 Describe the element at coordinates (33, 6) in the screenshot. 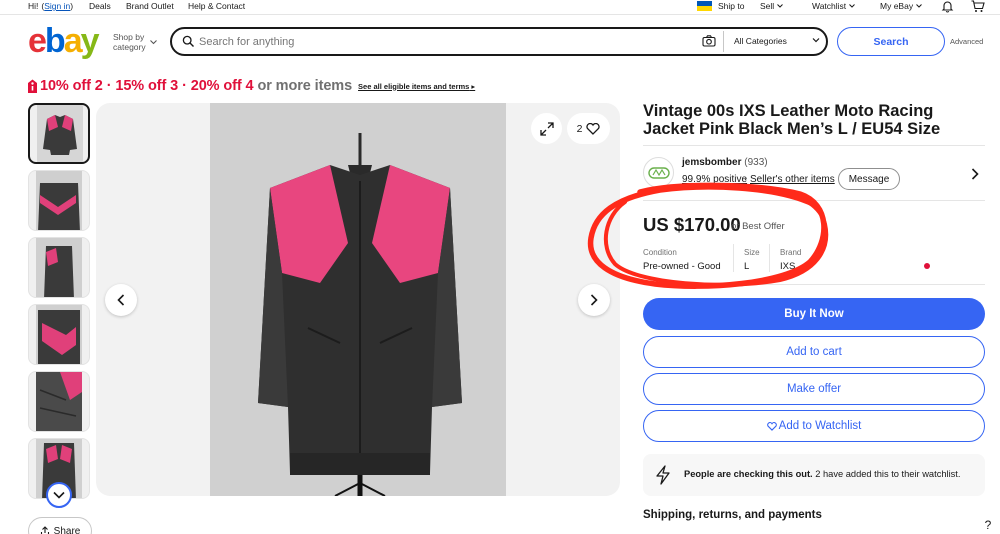

I see `greeting-text: Hi!` at that location.